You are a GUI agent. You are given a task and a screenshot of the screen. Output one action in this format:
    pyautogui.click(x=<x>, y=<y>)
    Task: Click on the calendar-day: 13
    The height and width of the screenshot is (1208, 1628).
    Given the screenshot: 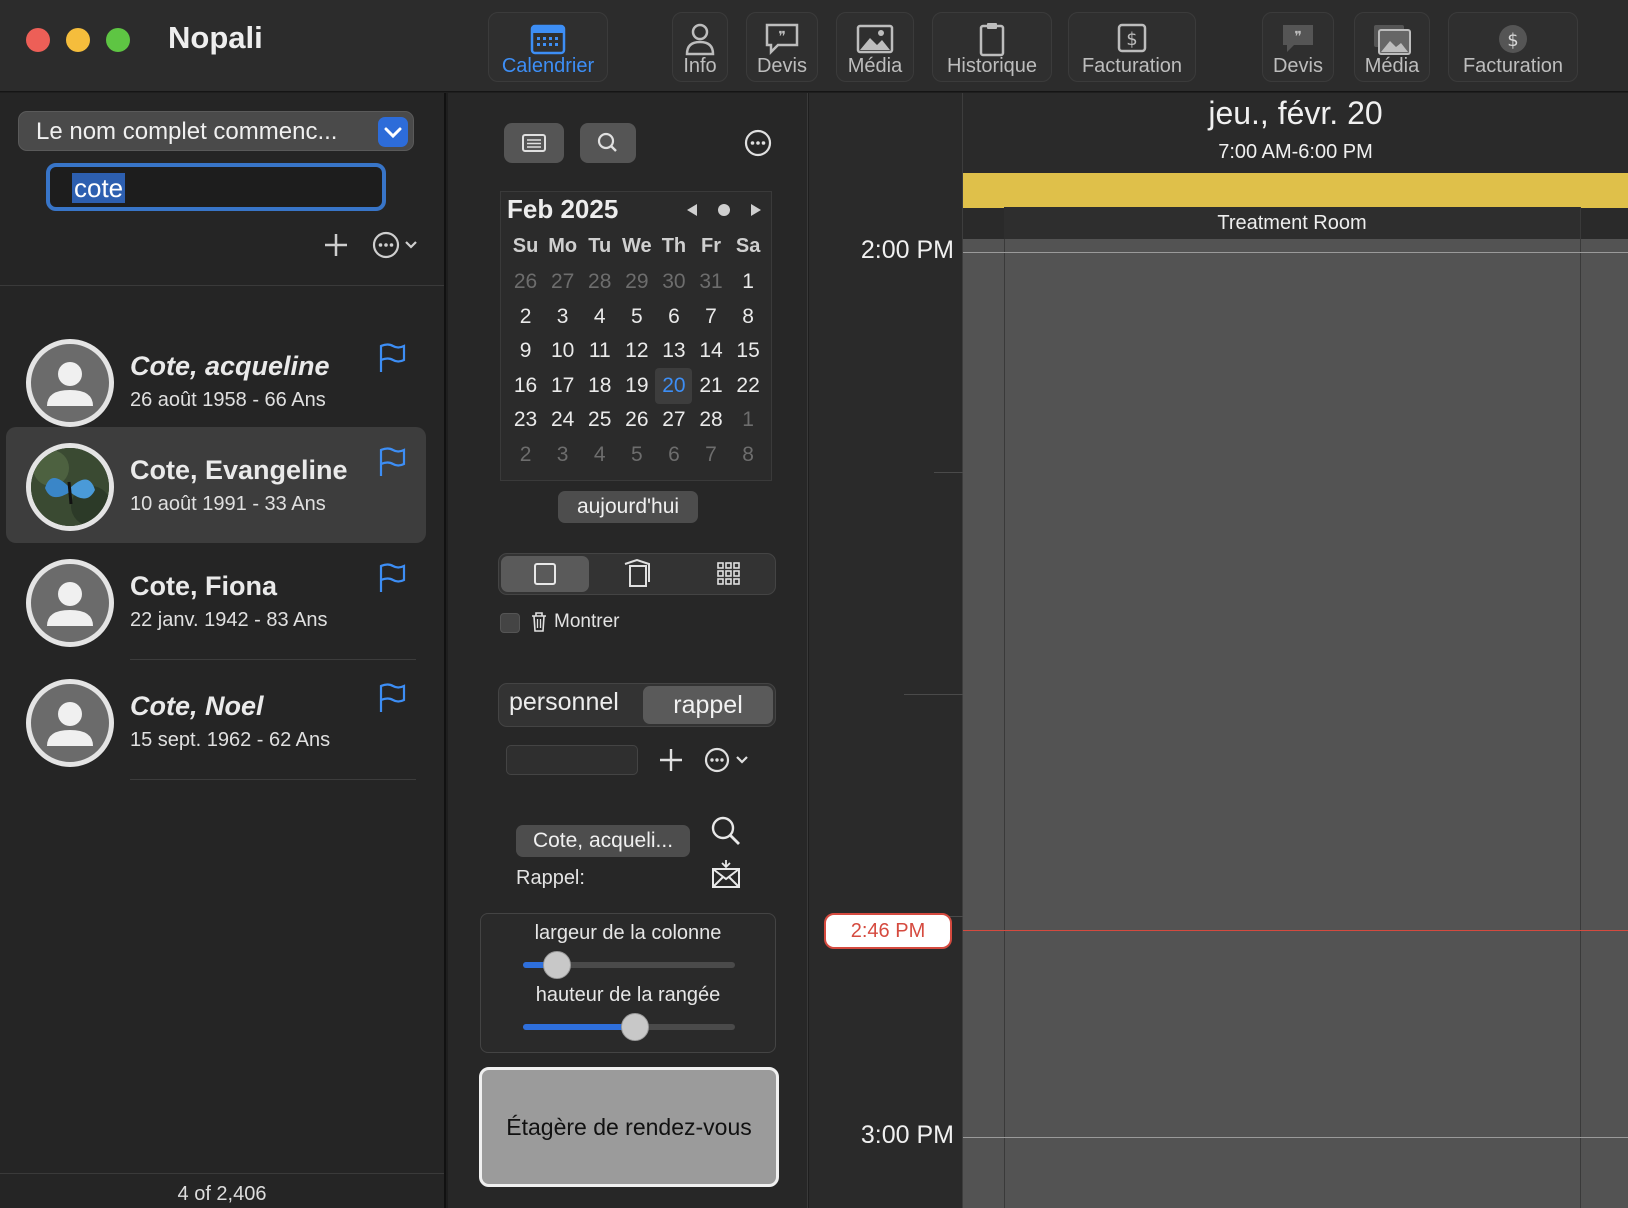 What is the action you would take?
    pyautogui.click(x=673, y=351)
    